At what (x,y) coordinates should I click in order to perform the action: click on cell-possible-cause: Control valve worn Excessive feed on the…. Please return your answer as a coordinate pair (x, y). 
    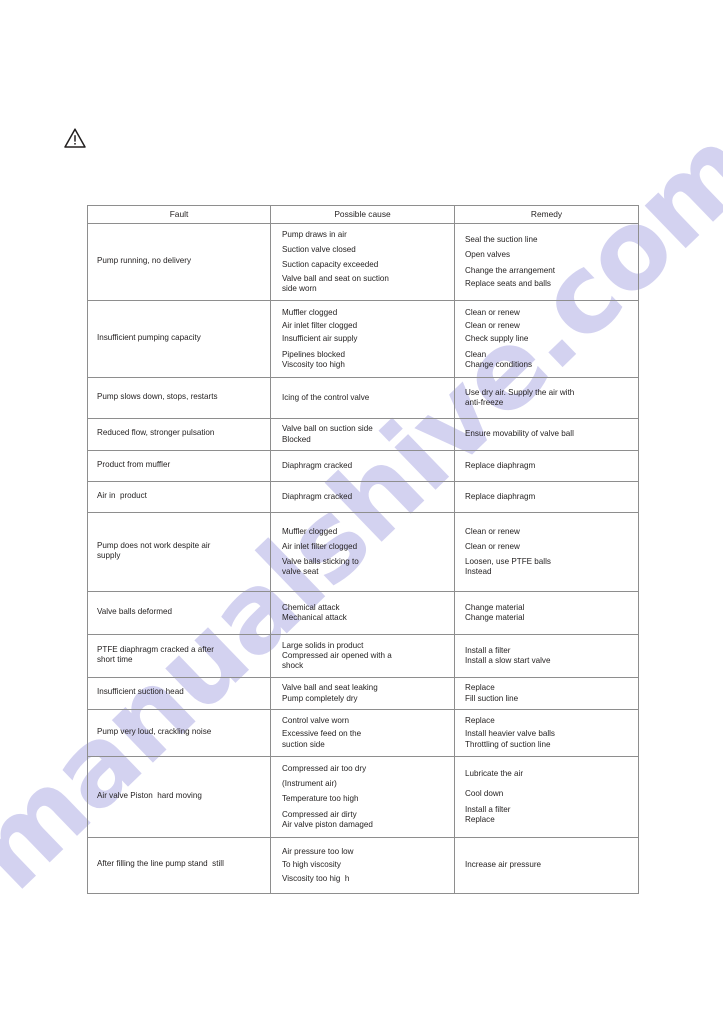
    Looking at the image, I should click on (362, 733).